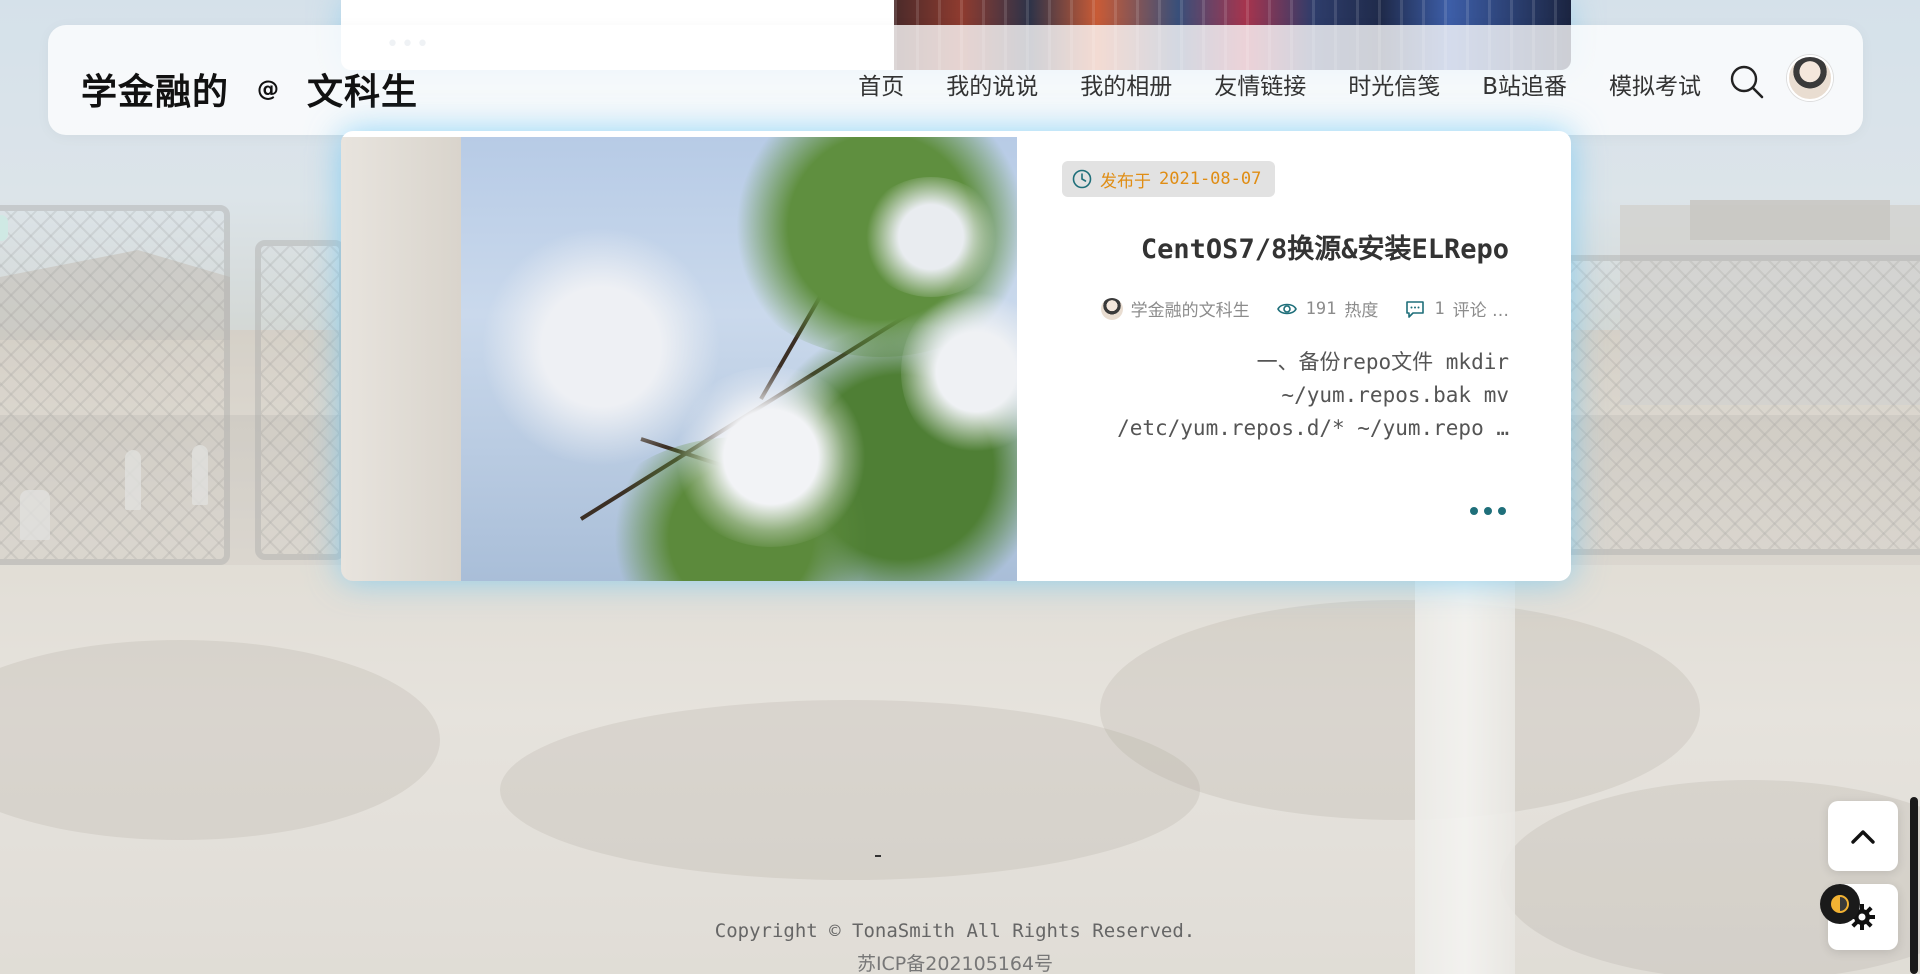  Describe the element at coordinates (1125, 181) in the screenshot. I see `post-date-label: 发布于` at that location.